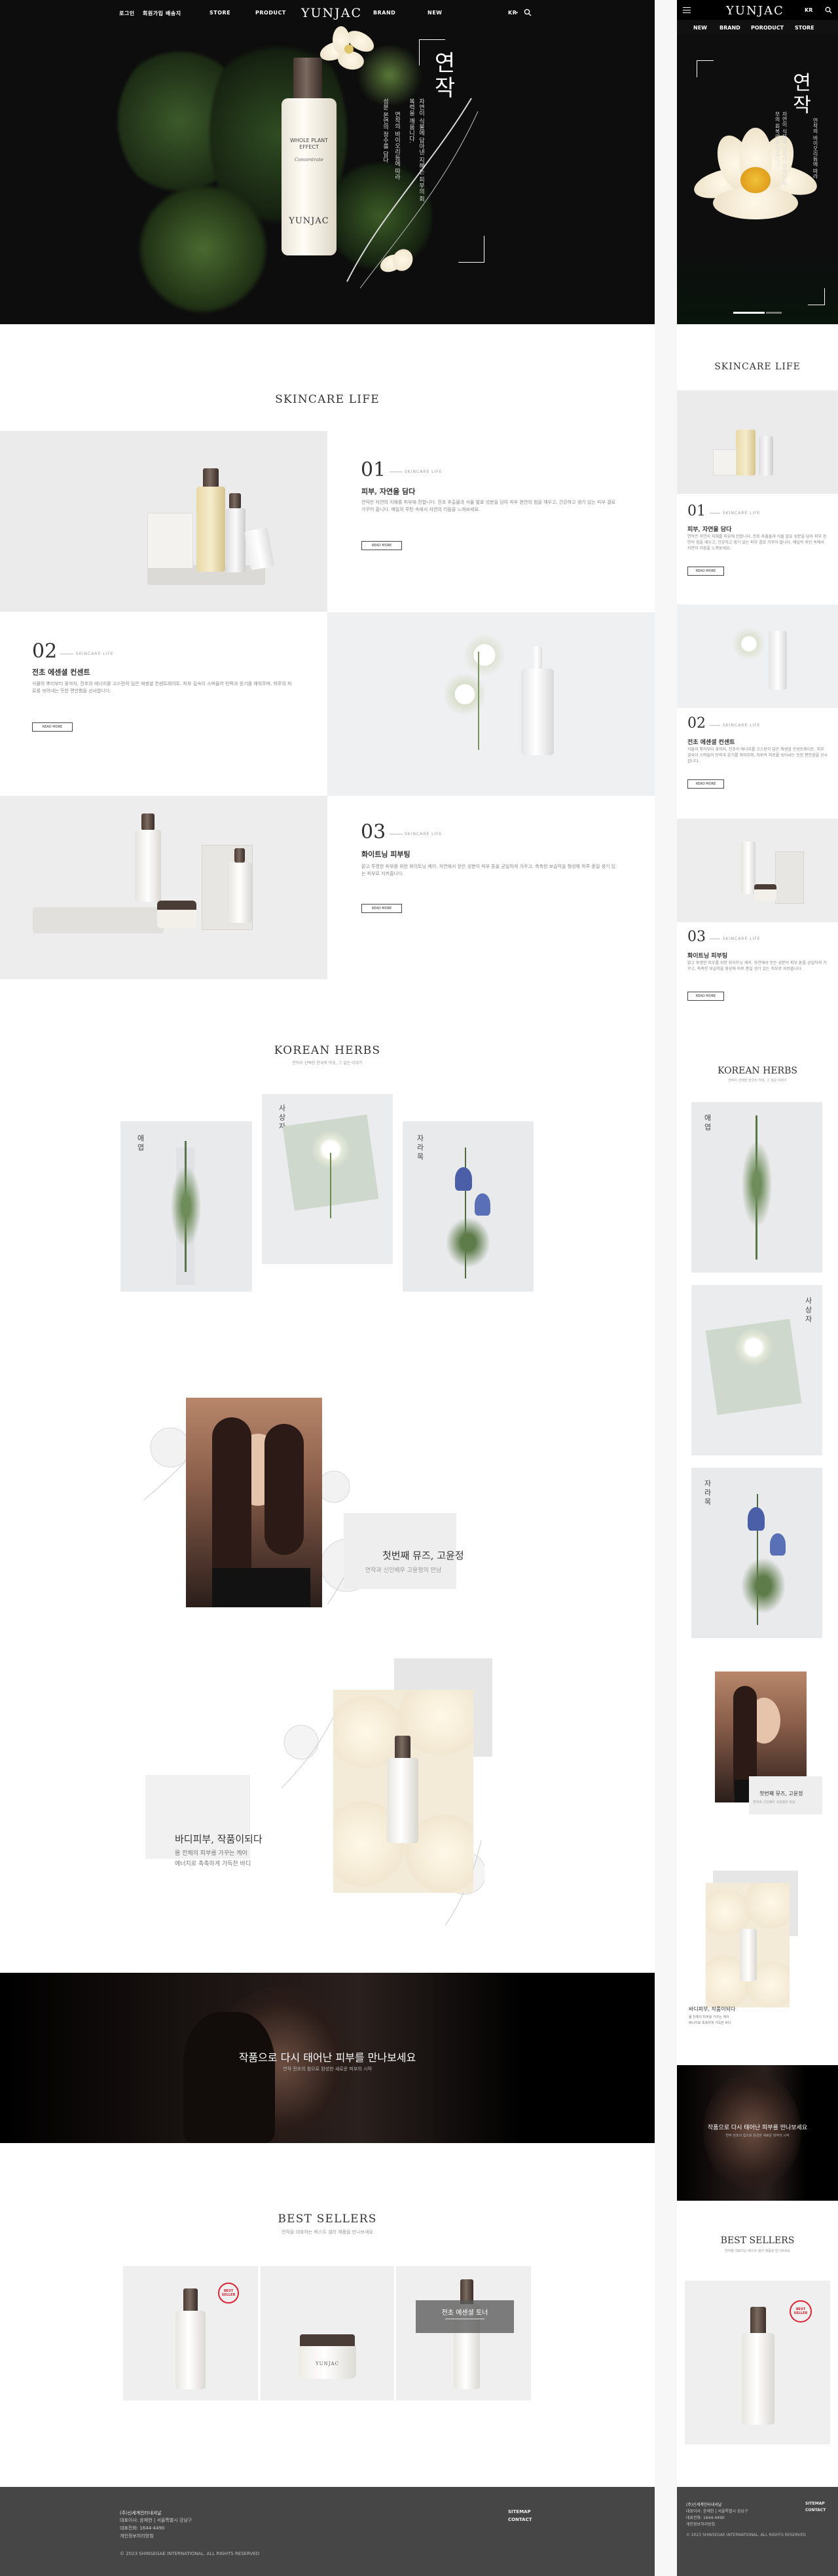 This screenshot has width=838, height=2576. I want to click on herbs-subtitle: 연작이 선택한 한국의 약초, 그 깊은 이야기, so click(327, 1063).